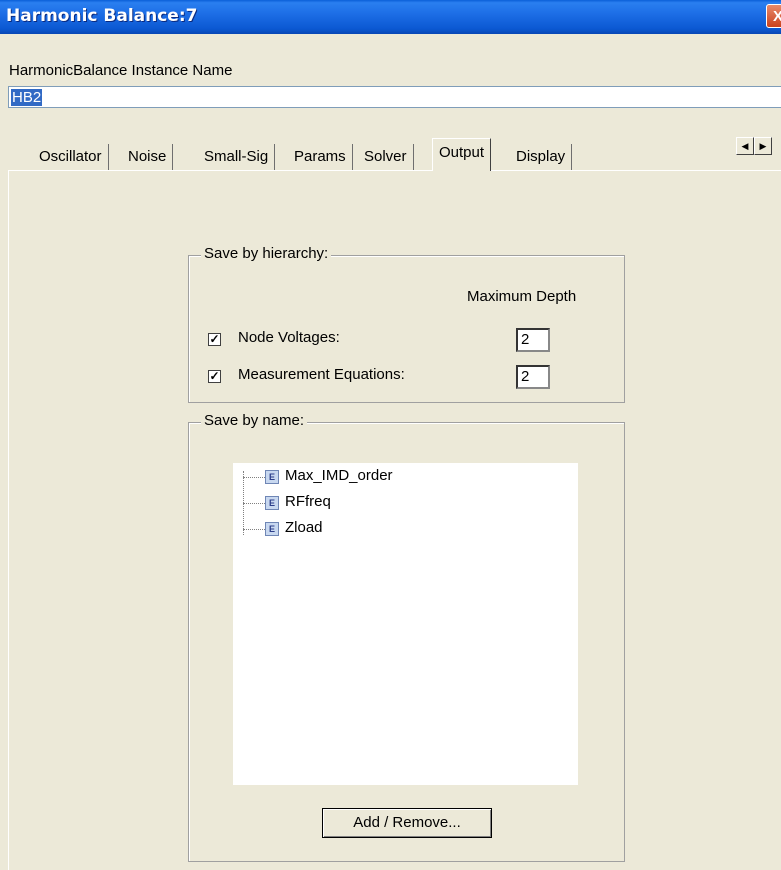 This screenshot has width=781, height=870. I want to click on measurement-equations-label: Measurement Equations:, so click(321, 374).